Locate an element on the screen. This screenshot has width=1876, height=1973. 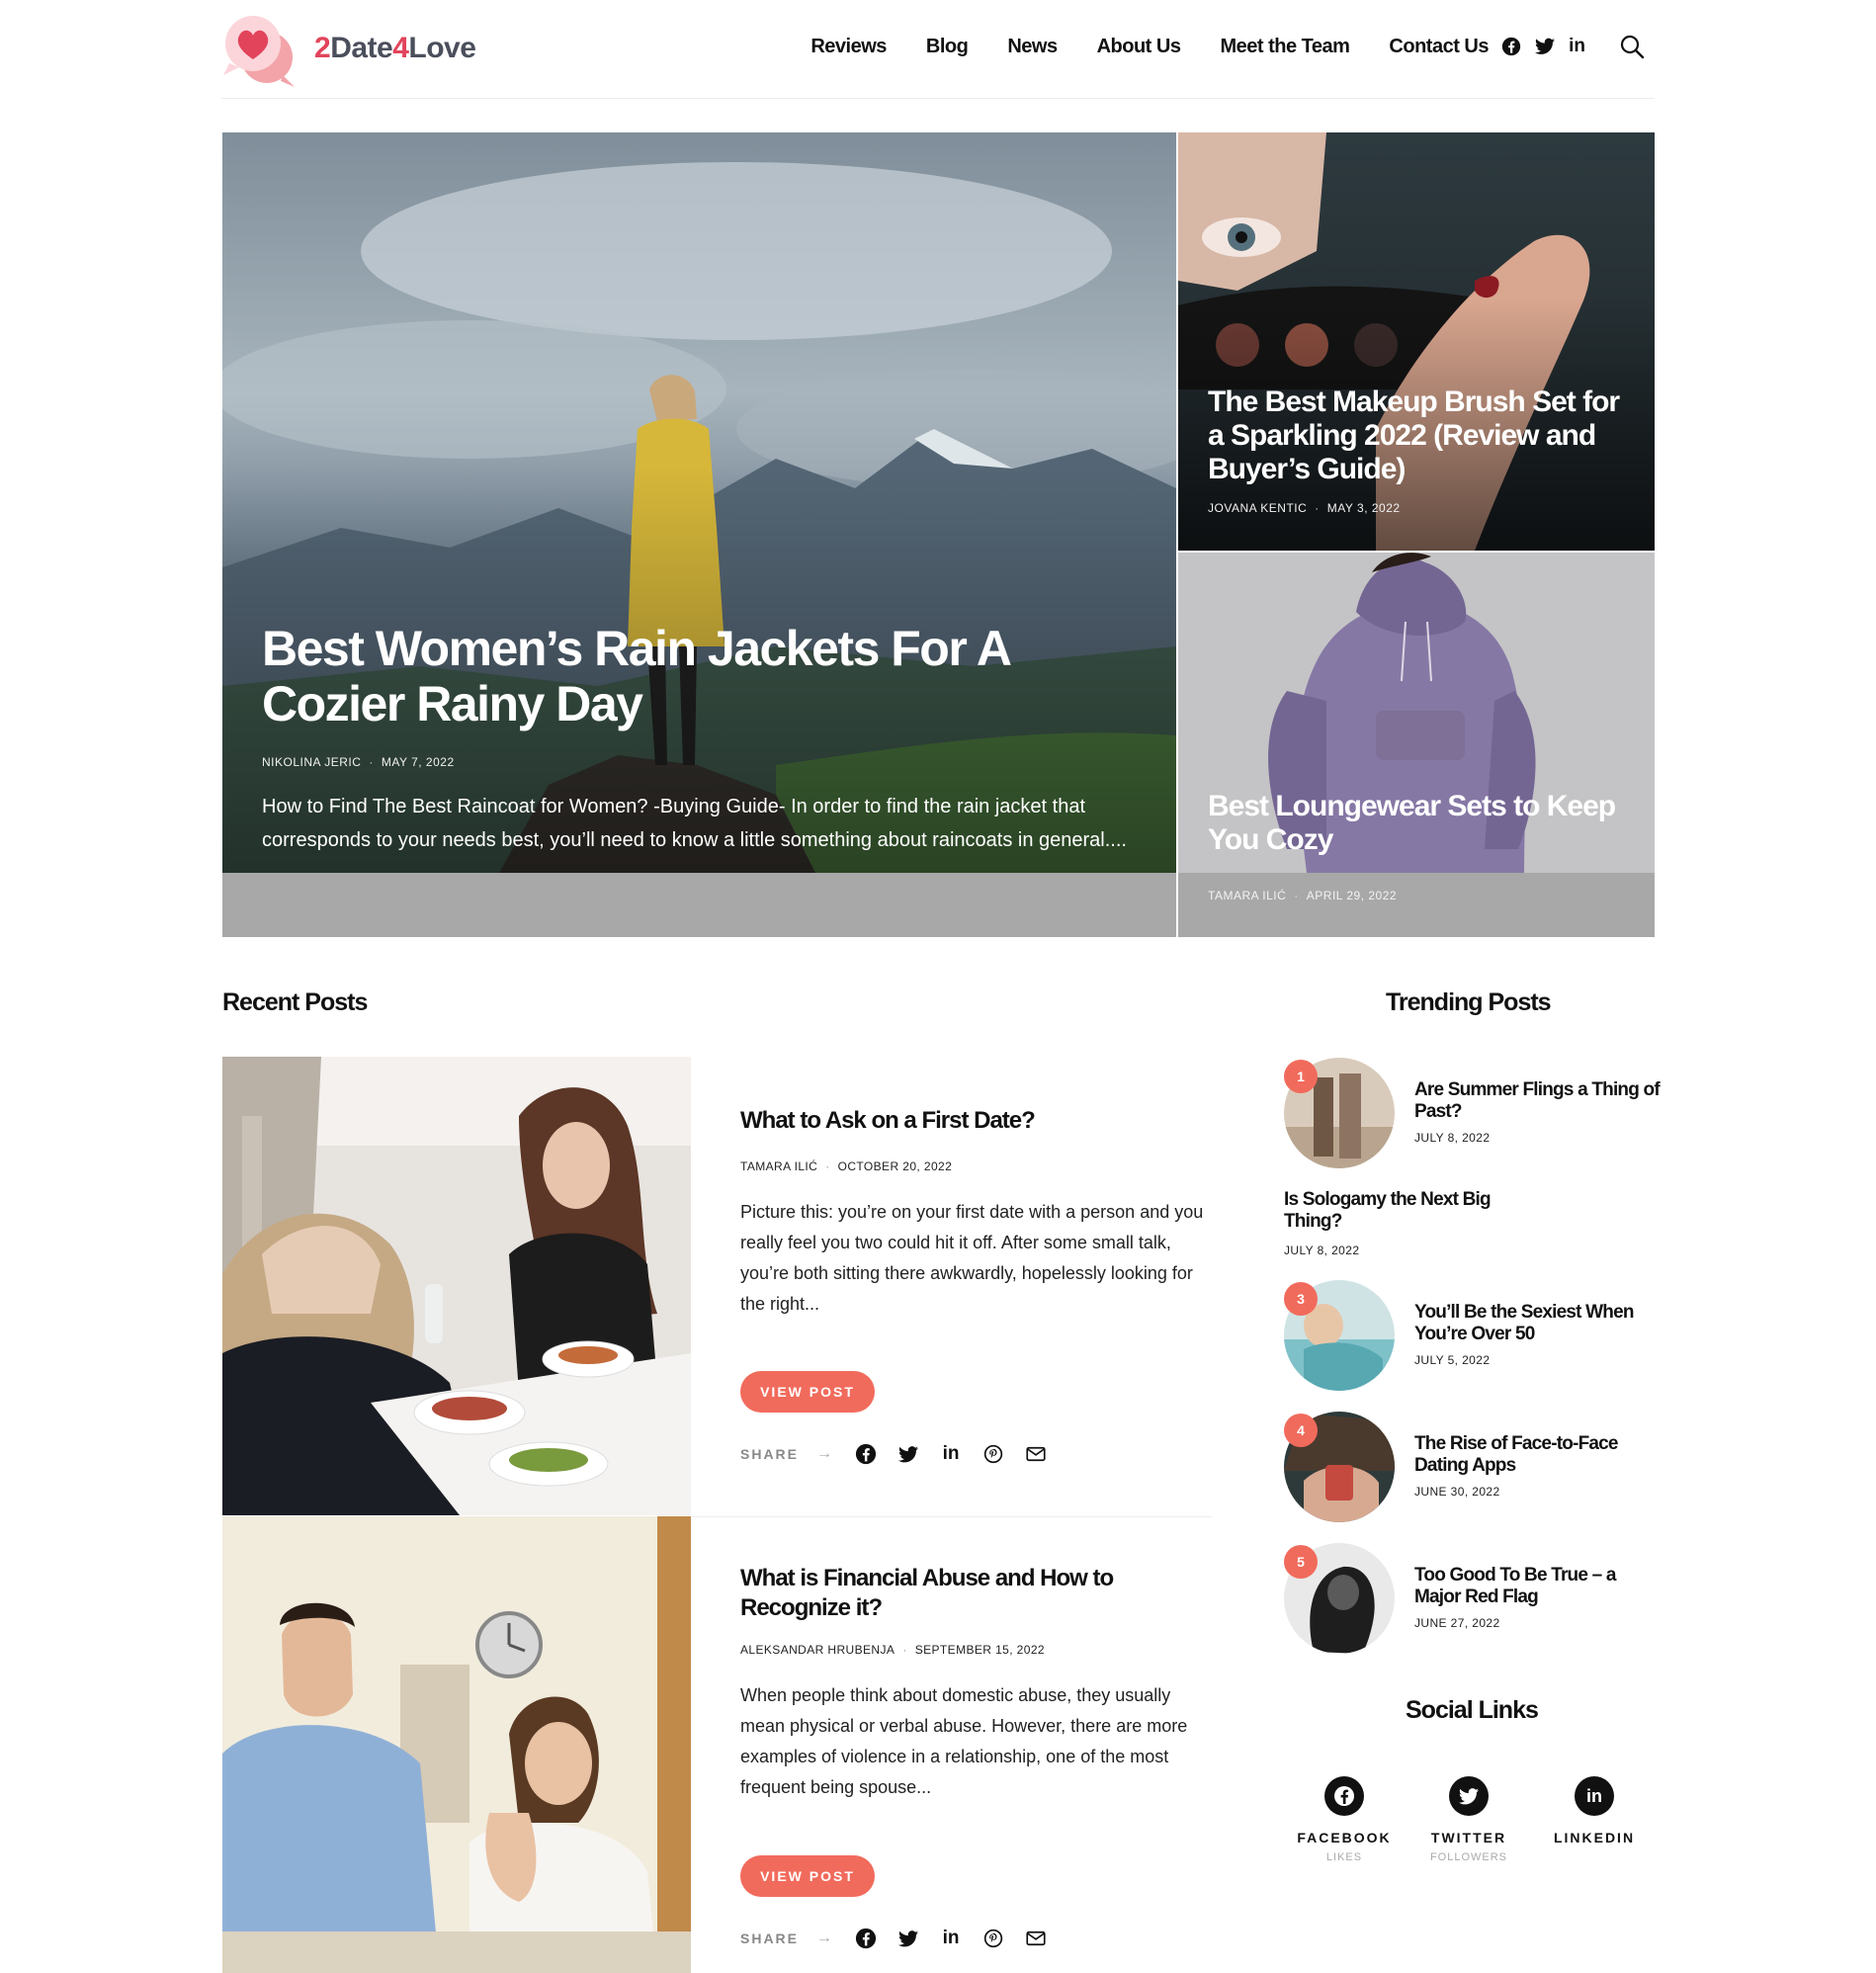
hero-main-meta: NIKOLINA JERIC · MAY 7, 2022 is located at coordinates (358, 762).